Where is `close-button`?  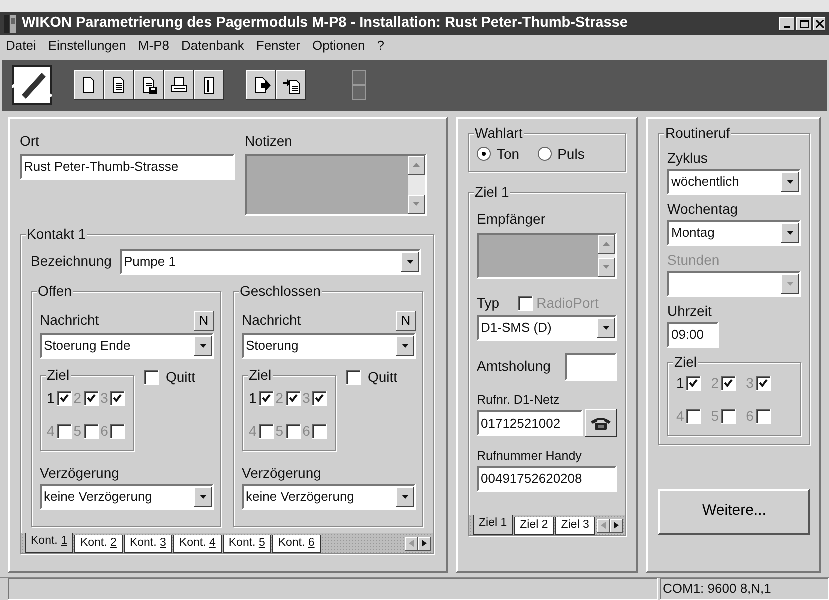
close-button is located at coordinates (819, 23).